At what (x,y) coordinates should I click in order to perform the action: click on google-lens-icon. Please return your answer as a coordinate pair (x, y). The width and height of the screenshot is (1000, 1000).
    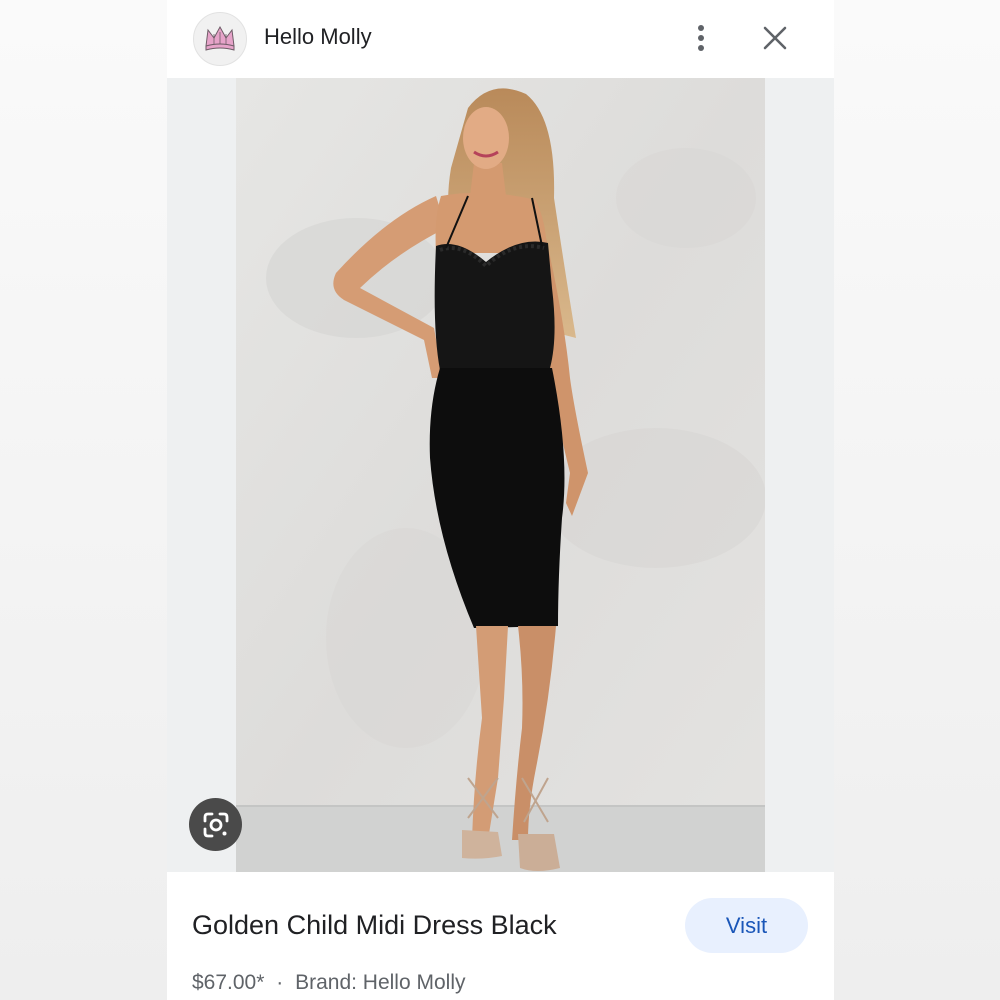
    Looking at the image, I should click on (215, 824).